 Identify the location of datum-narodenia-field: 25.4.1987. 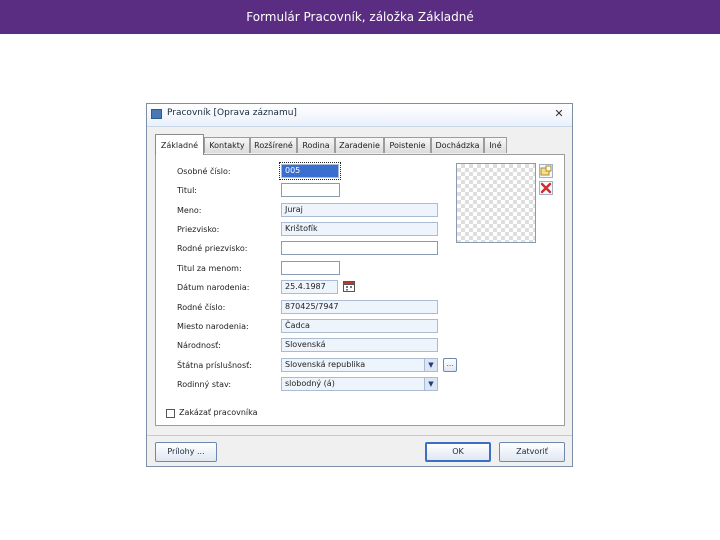
(309, 287).